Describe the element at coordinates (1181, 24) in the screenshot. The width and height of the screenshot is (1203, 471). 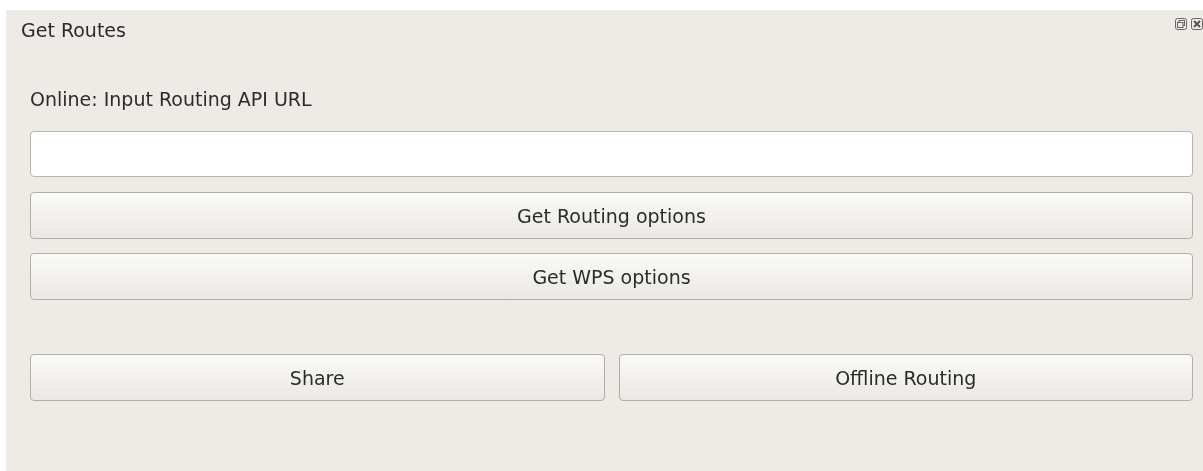
I see `float-icon` at that location.